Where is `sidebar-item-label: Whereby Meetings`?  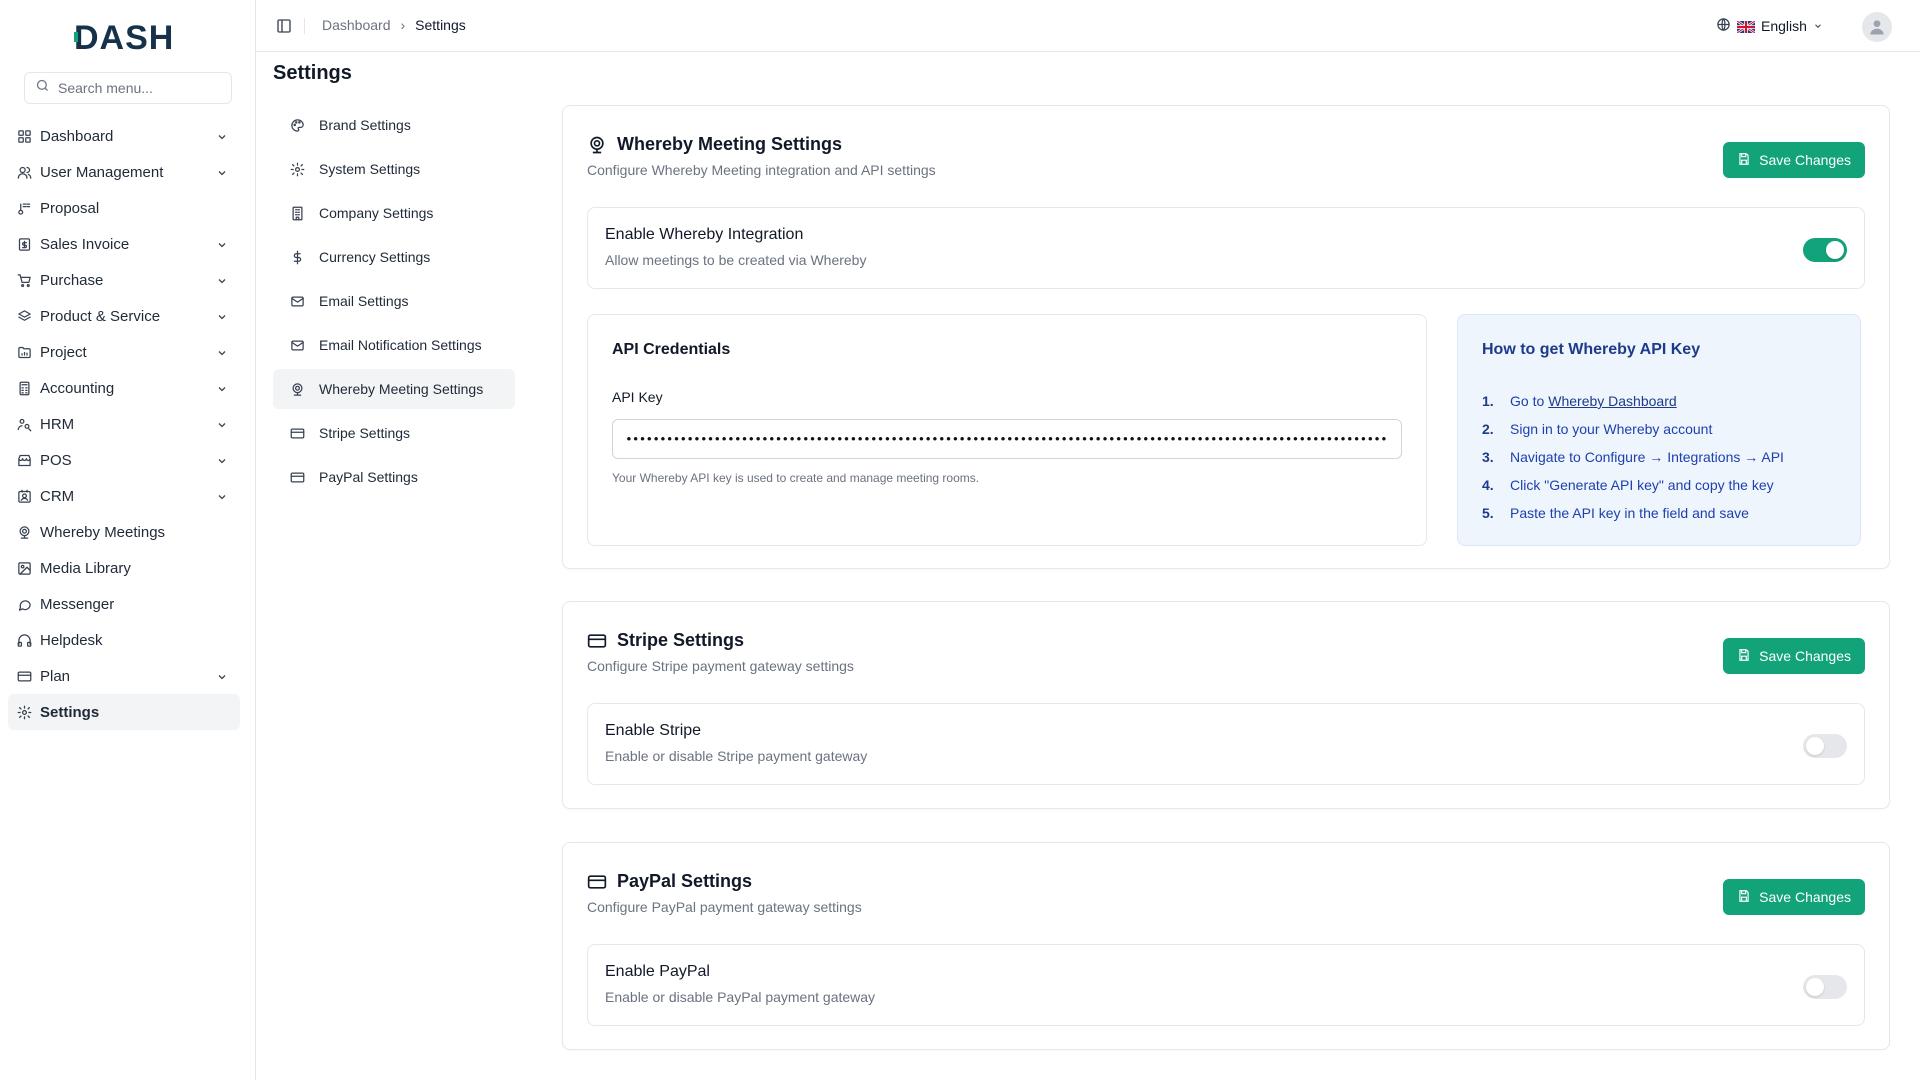 sidebar-item-label: Whereby Meetings is located at coordinates (103, 532).